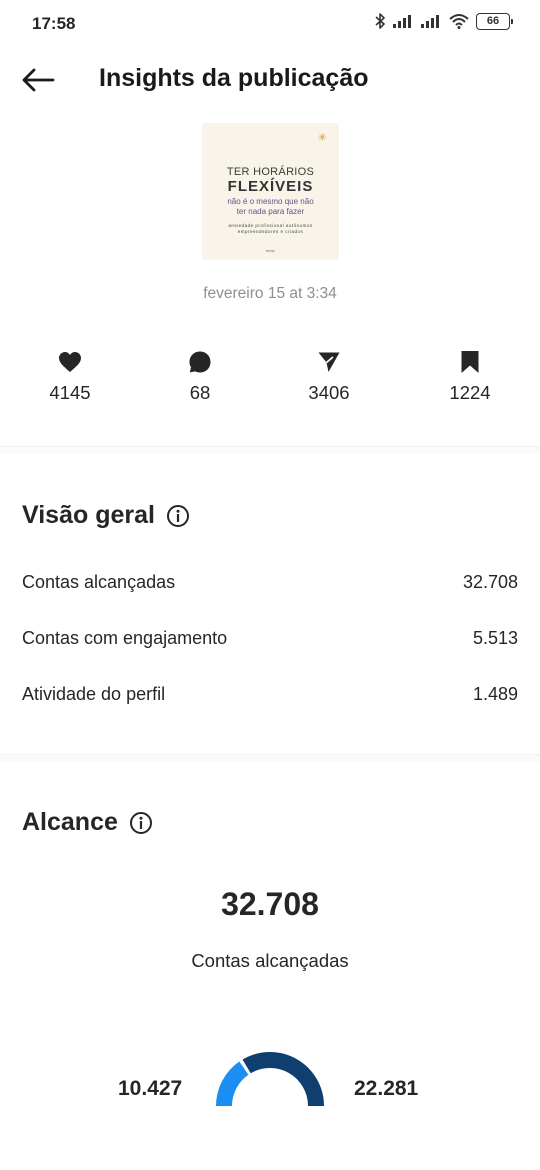 The image size is (540, 1170). What do you see at coordinates (270, 231) in the screenshot?
I see `thumbnail-line: empreendedores e criados` at bounding box center [270, 231].